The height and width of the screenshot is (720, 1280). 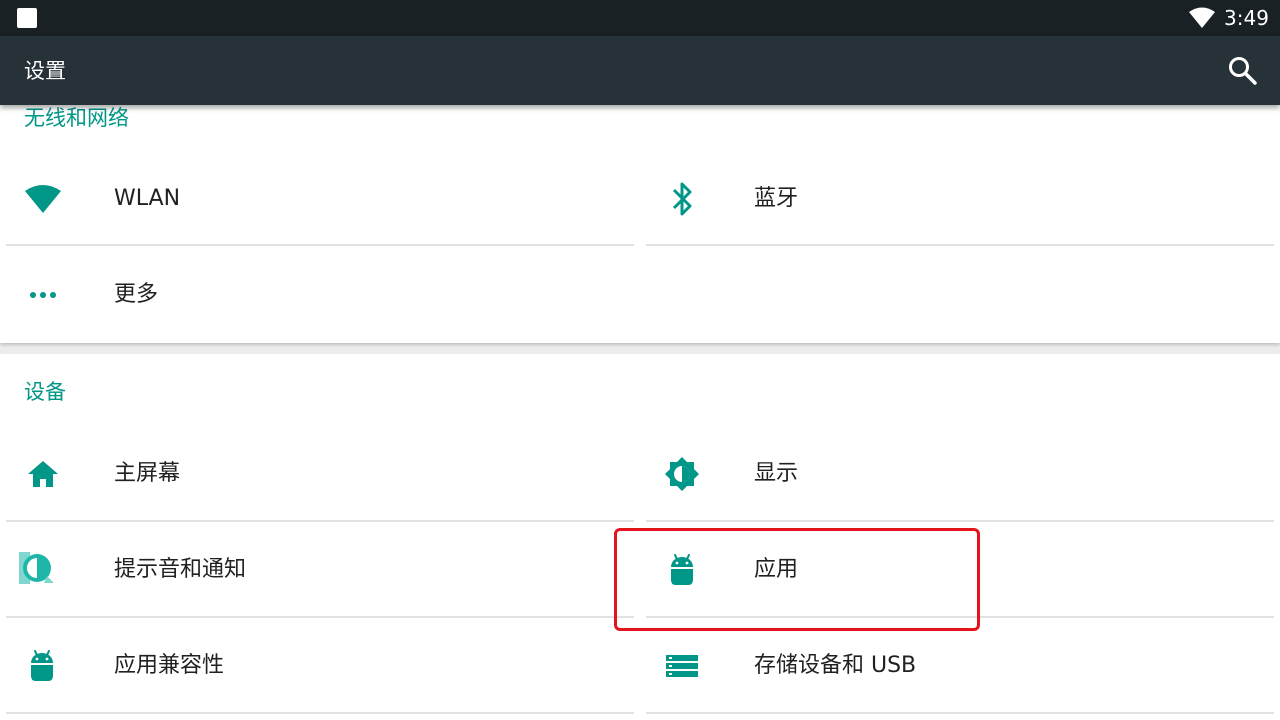 I want to click on storage-icon, so click(x=682, y=666).